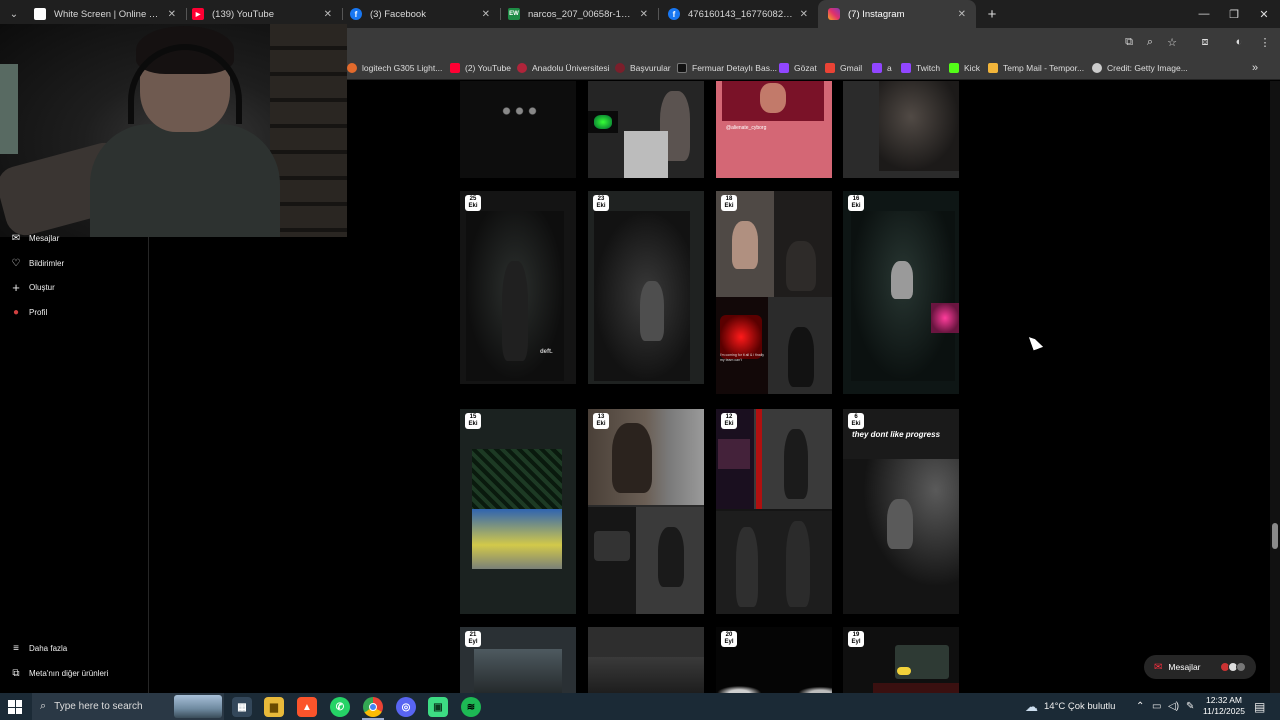 The image size is (1280, 720). Describe the element at coordinates (438, 707) in the screenshot. I see `android-studio-icon: ▣` at that location.